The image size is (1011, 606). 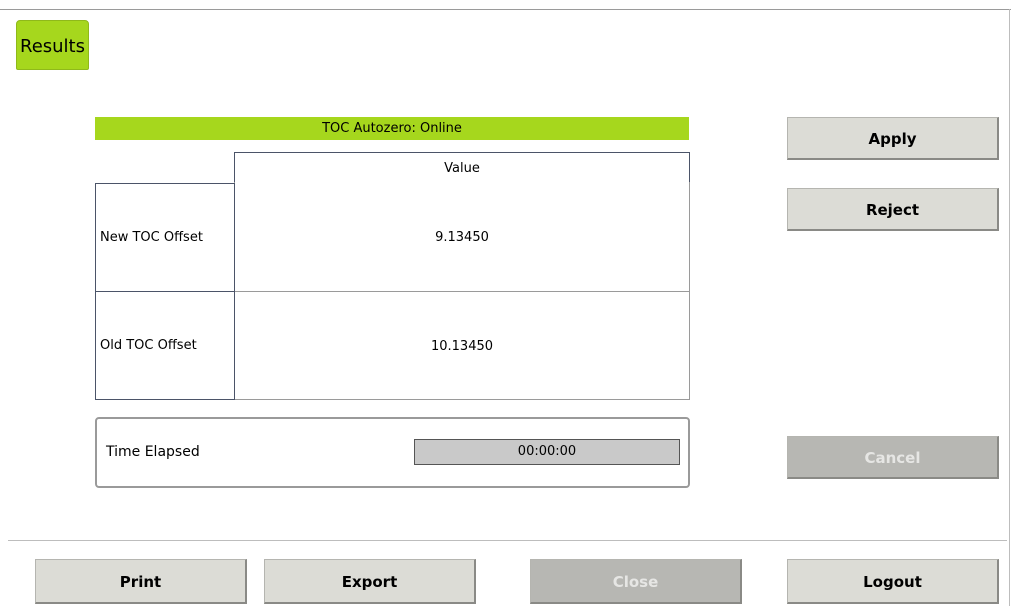 What do you see at coordinates (148, 345) in the screenshot?
I see `old-toc-offset-label: Old TOC Offset` at bounding box center [148, 345].